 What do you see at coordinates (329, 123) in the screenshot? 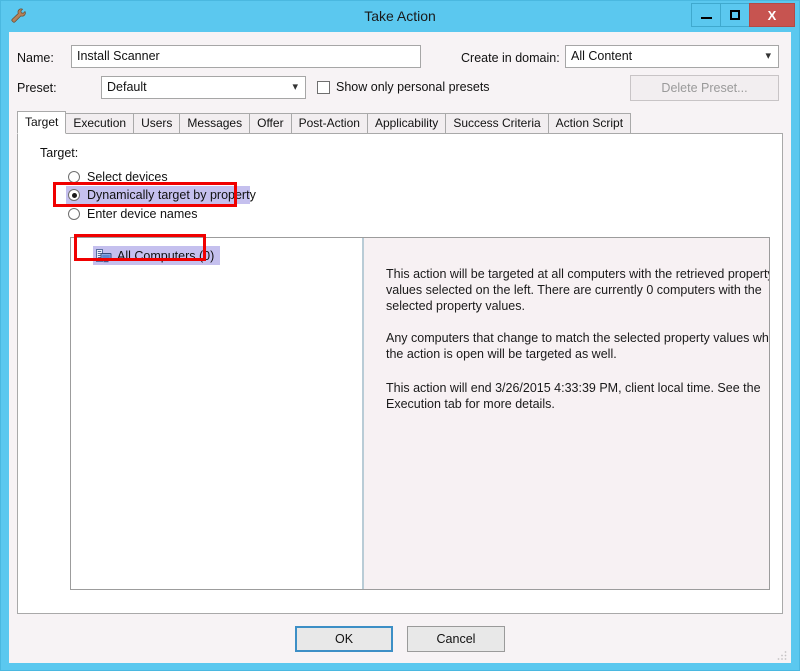
I see `tab-post-action: Post-Action` at bounding box center [329, 123].